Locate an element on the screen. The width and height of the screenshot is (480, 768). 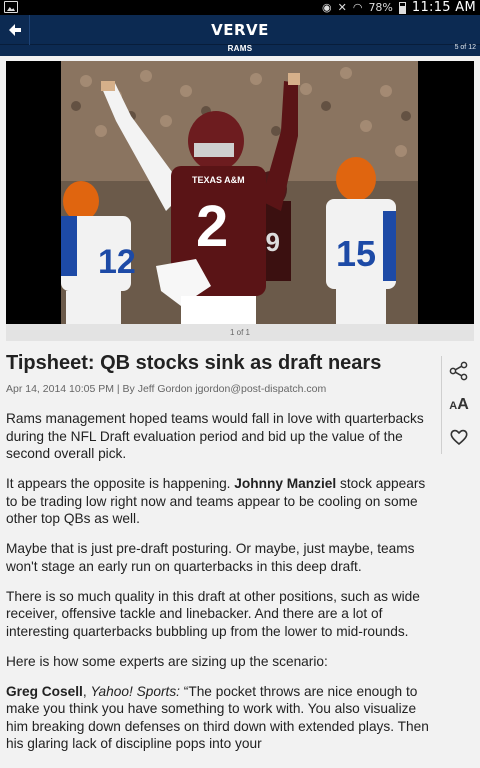
battery-percent: 78% is located at coordinates (380, 7).